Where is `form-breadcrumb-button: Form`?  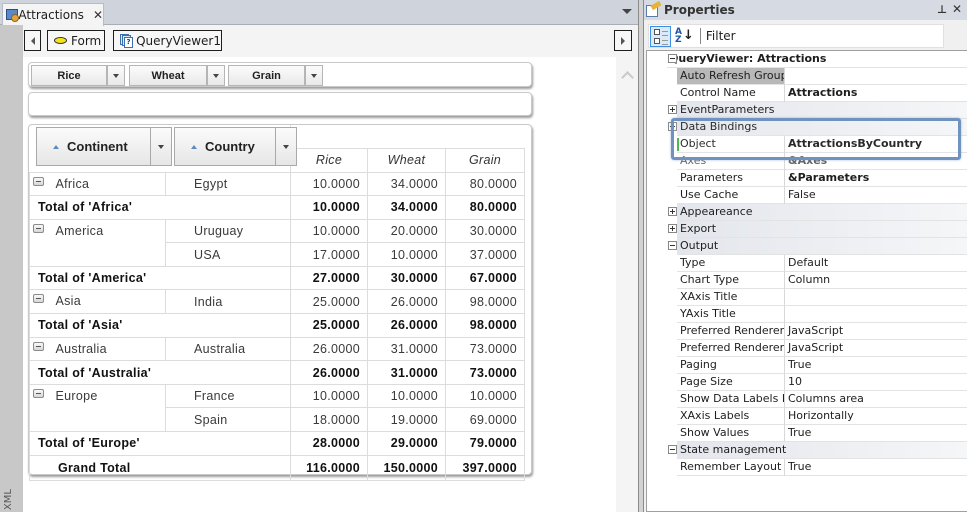 form-breadcrumb-button: Form is located at coordinates (76, 40).